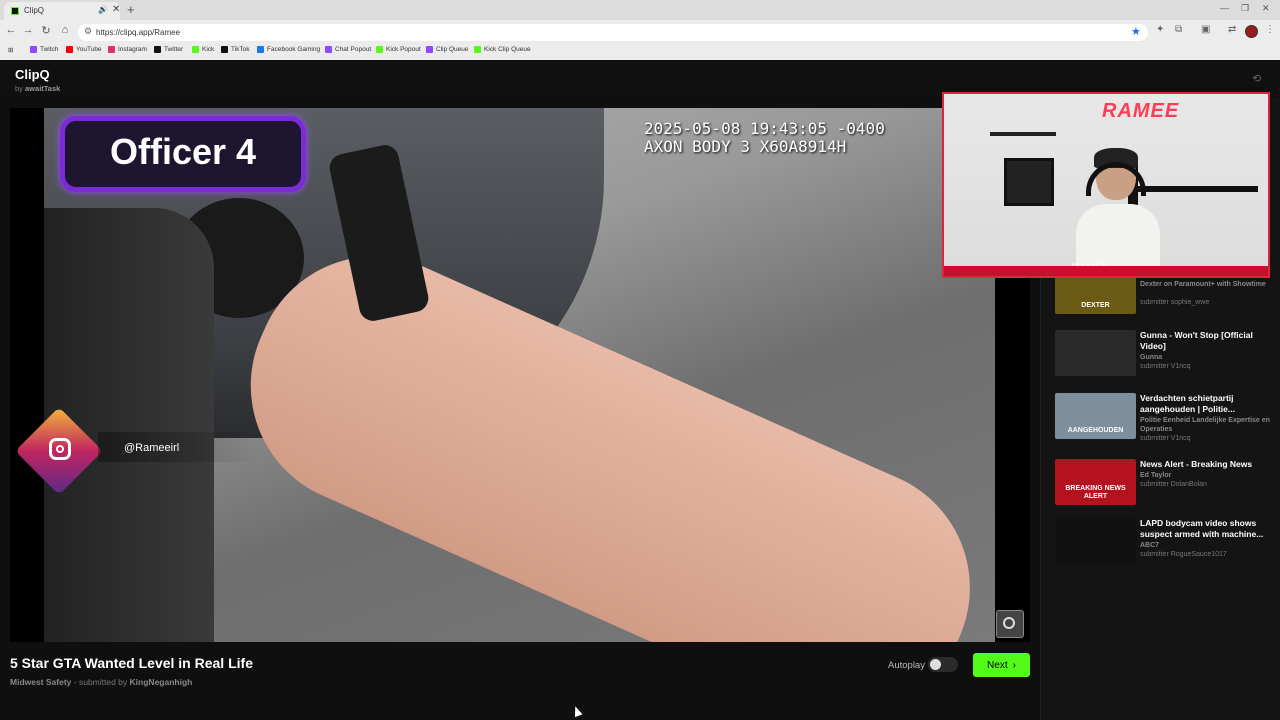 The image size is (1280, 720). I want to click on apps-grid-icon: ⊞, so click(10, 50).